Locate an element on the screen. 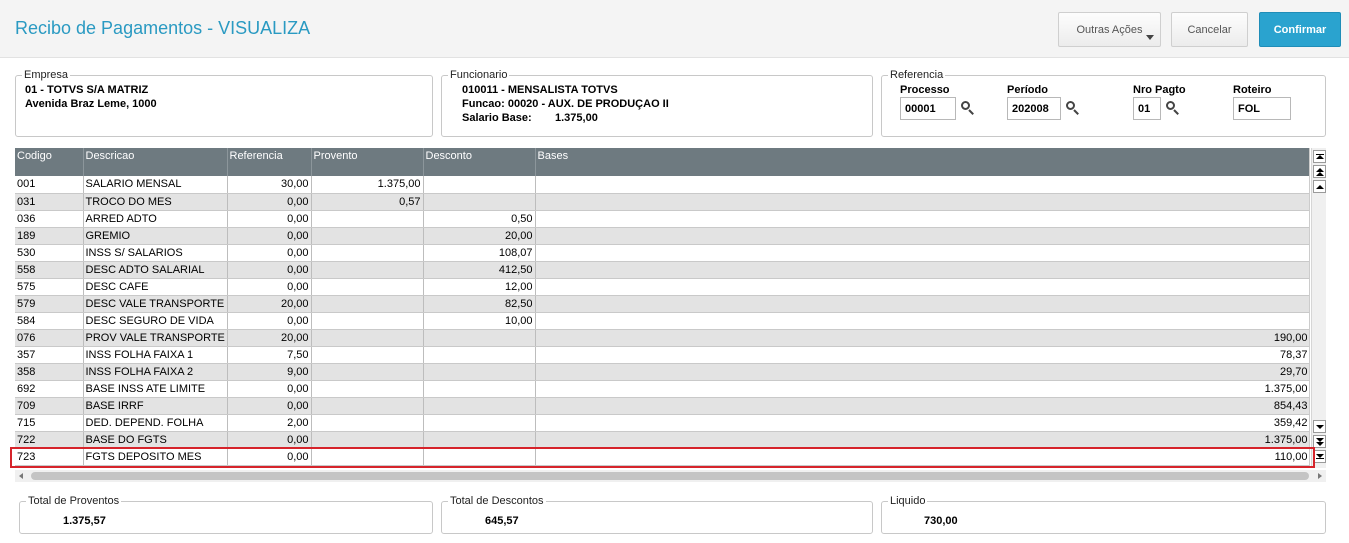 The width and height of the screenshot is (1349, 543). liquido-label: Liquido is located at coordinates (908, 501).